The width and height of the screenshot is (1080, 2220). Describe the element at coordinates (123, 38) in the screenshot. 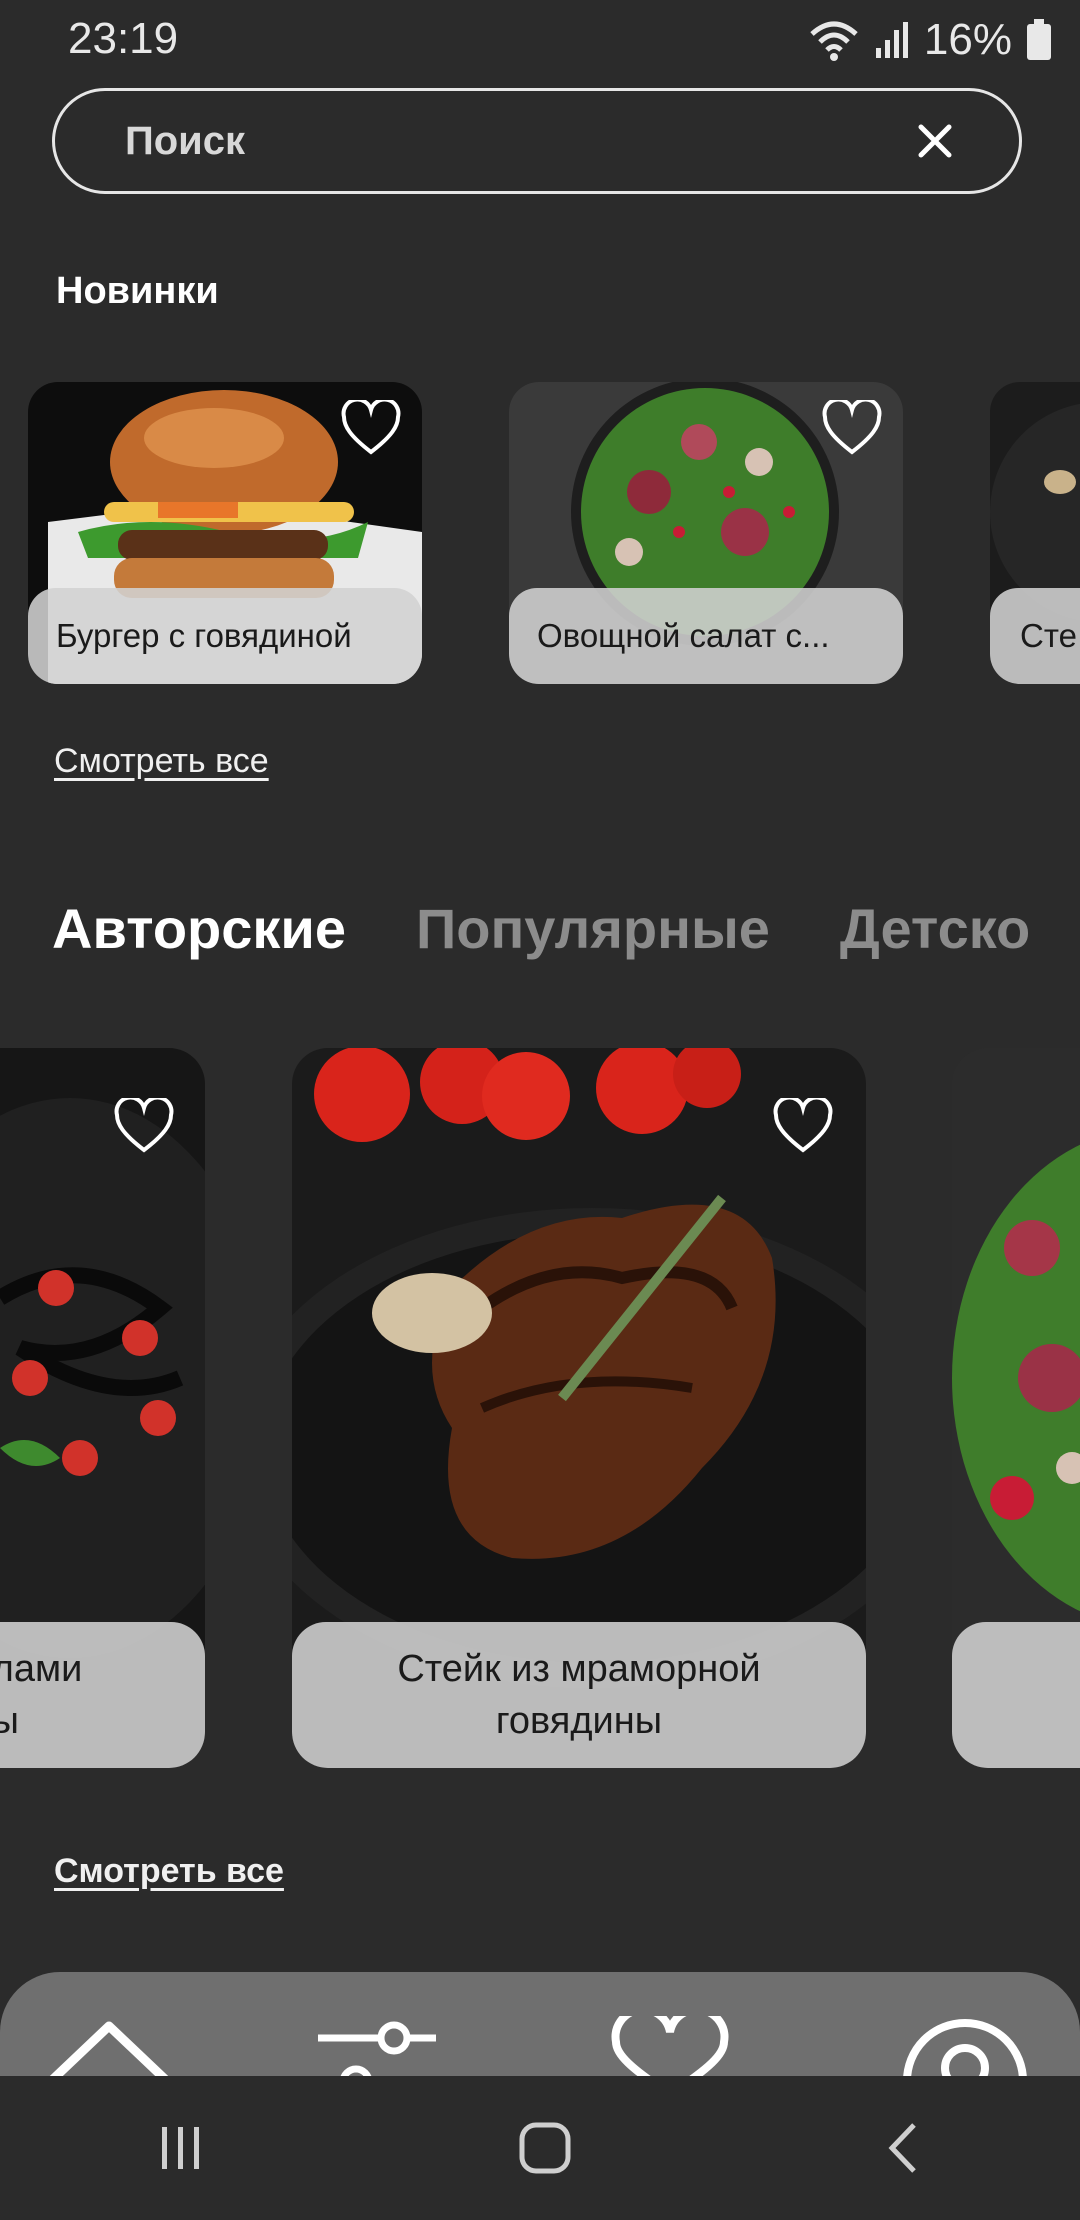

I see `status-time: 23:19` at that location.